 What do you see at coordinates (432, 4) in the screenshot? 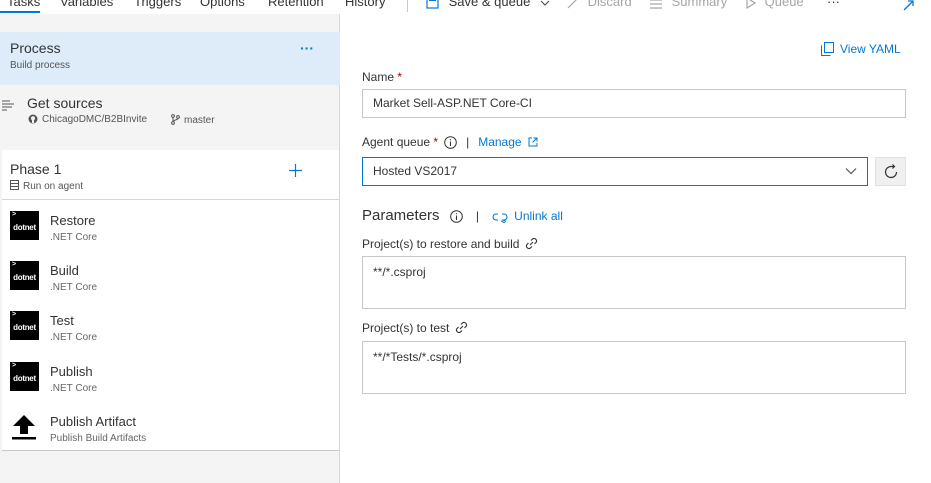
I see `save-icon` at bounding box center [432, 4].